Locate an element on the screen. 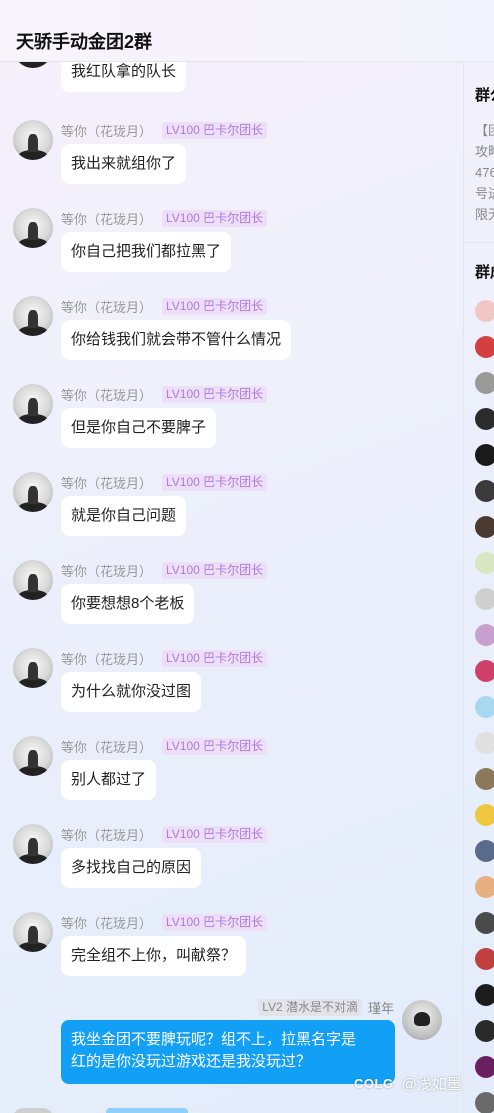  chat-message: 等你（花珑月） LV100 巴卡尔团长我出来就组你了 is located at coordinates (231, 164).